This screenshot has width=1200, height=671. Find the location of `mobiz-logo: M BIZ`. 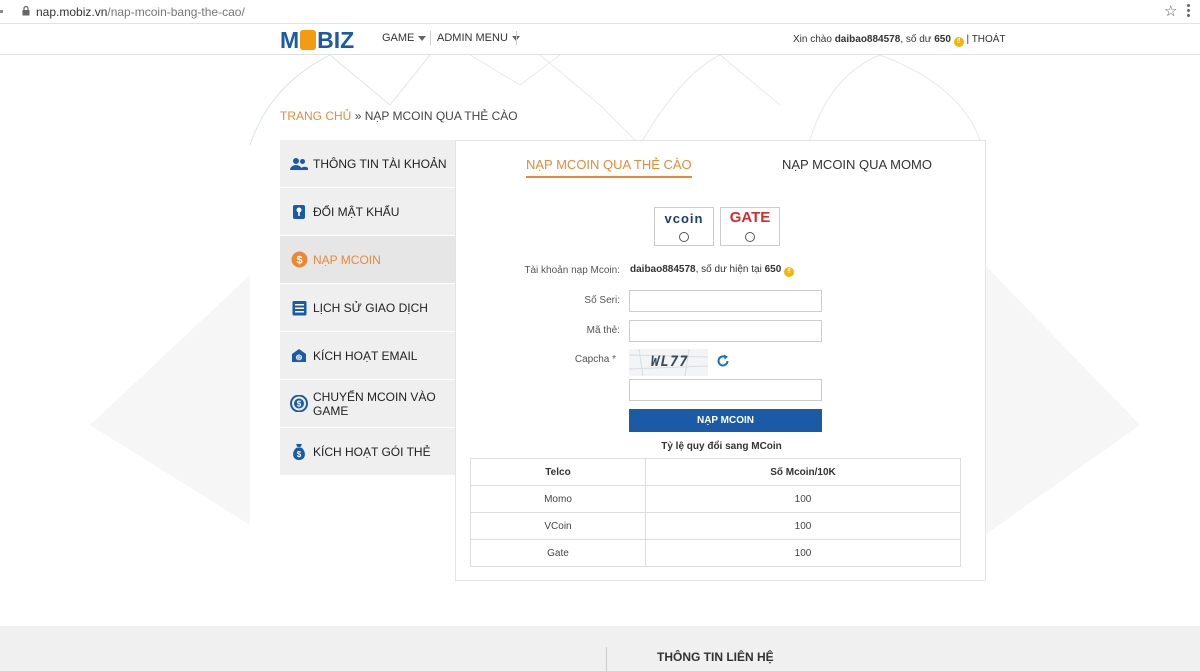

mobiz-logo: M BIZ is located at coordinates (317, 40).